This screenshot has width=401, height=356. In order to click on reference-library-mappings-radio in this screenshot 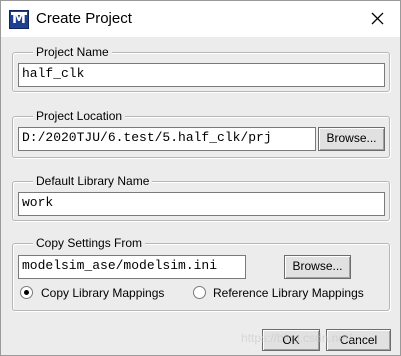, I will do `click(199, 292)`.